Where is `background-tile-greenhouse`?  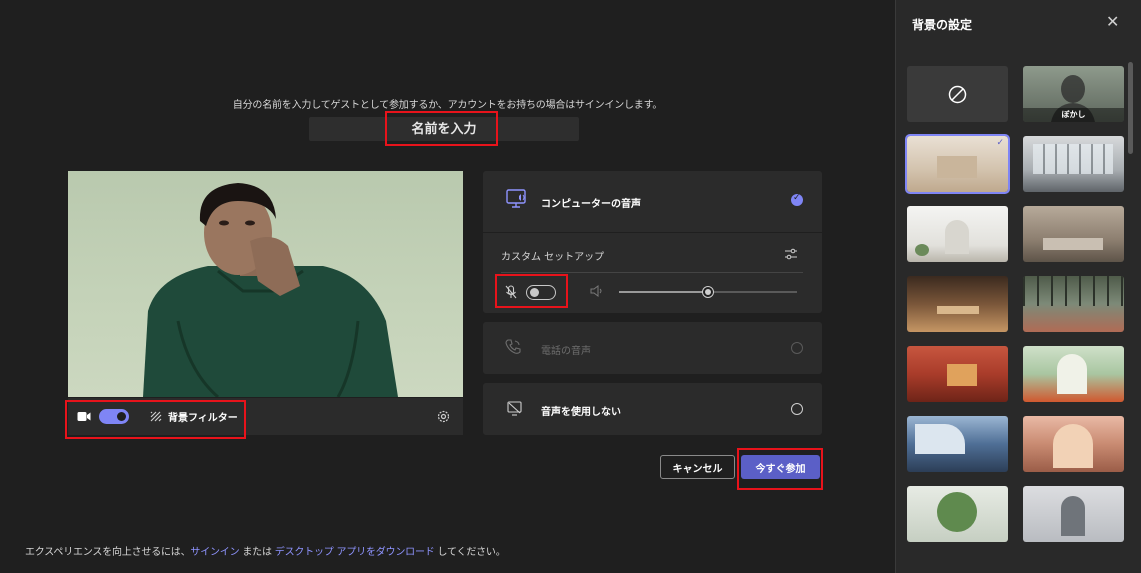 background-tile-greenhouse is located at coordinates (1073, 304).